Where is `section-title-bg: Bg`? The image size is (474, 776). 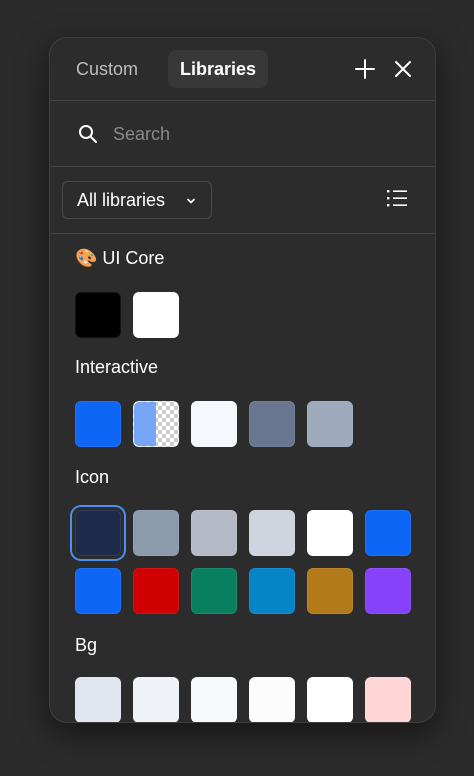 section-title-bg: Bg is located at coordinates (86, 645).